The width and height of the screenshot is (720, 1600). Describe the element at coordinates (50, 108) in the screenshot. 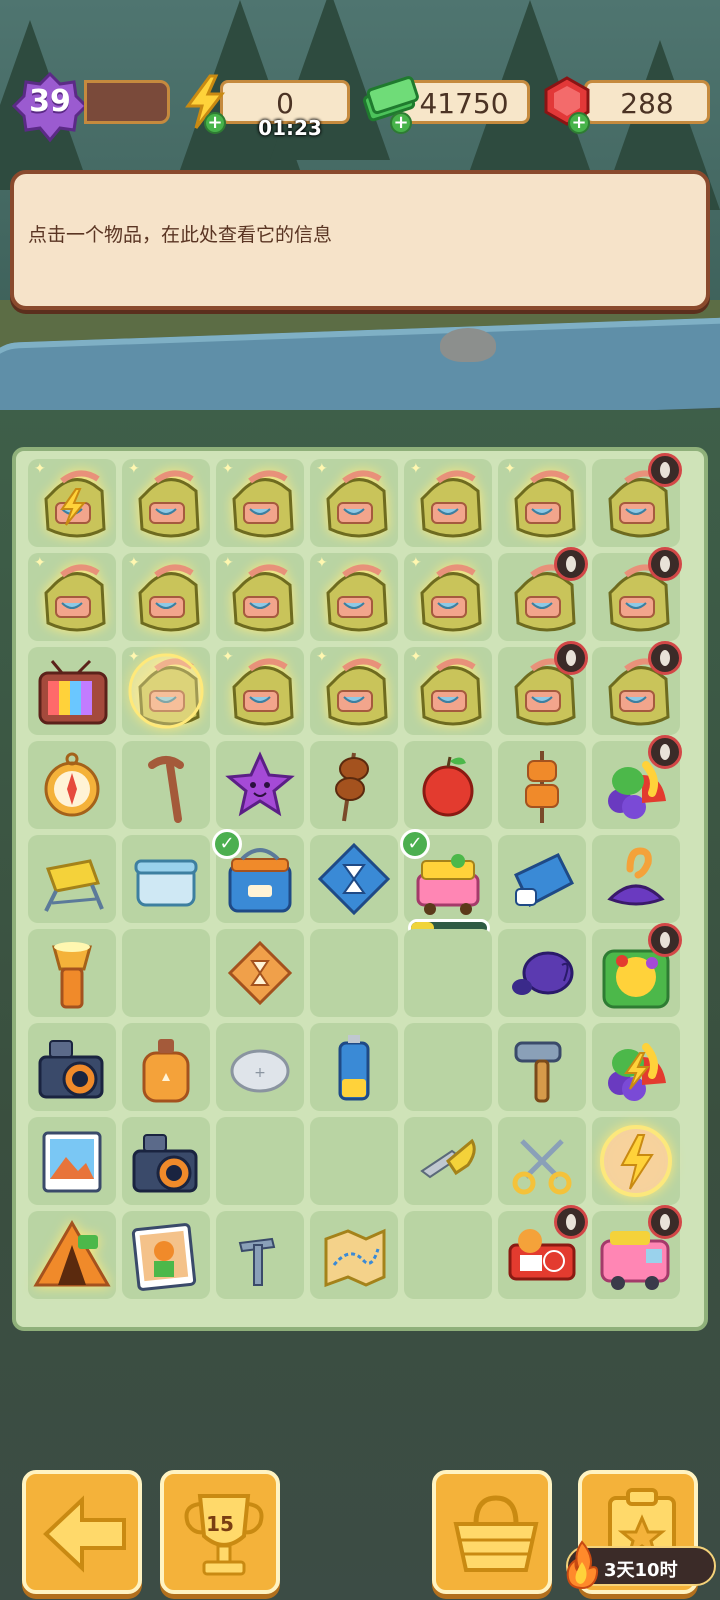

I see `level-badge: 39` at that location.